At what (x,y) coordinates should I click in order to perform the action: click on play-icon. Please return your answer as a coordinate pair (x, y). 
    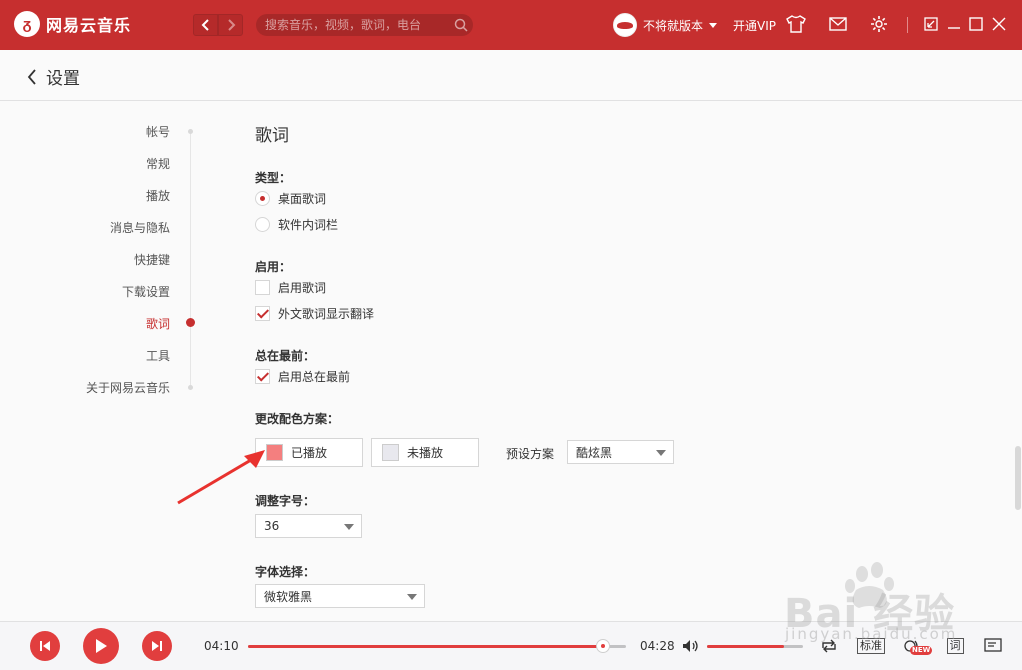
    Looking at the image, I should click on (101, 646).